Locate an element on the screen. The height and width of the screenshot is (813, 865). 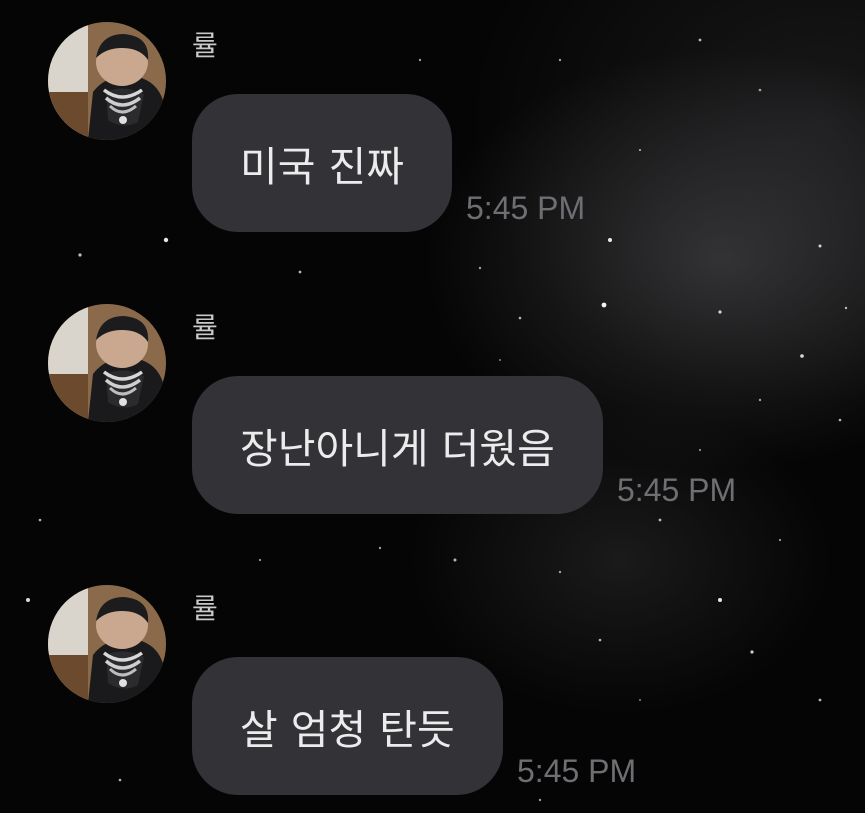
message-bubble: 살 엄청 탄듯 is located at coordinates (347, 726).